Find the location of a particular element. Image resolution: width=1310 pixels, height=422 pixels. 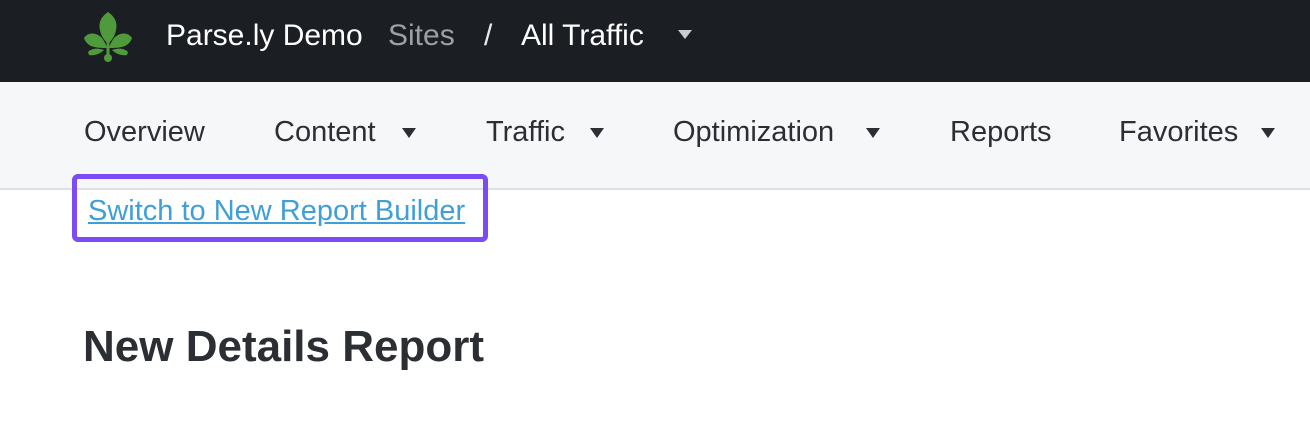

nav-favorites: Favorites is located at coordinates (1178, 132).